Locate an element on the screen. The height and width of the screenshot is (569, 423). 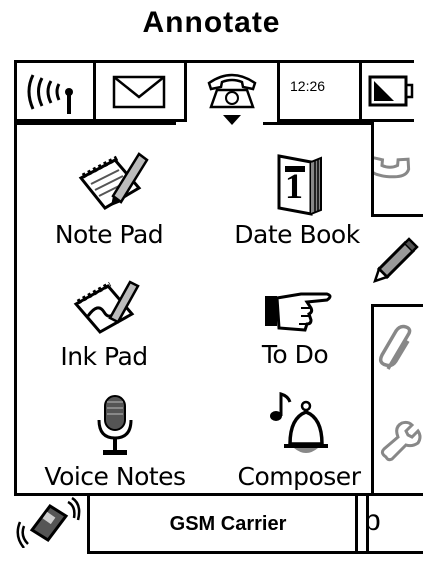
notepad-icon is located at coordinates (113, 181).